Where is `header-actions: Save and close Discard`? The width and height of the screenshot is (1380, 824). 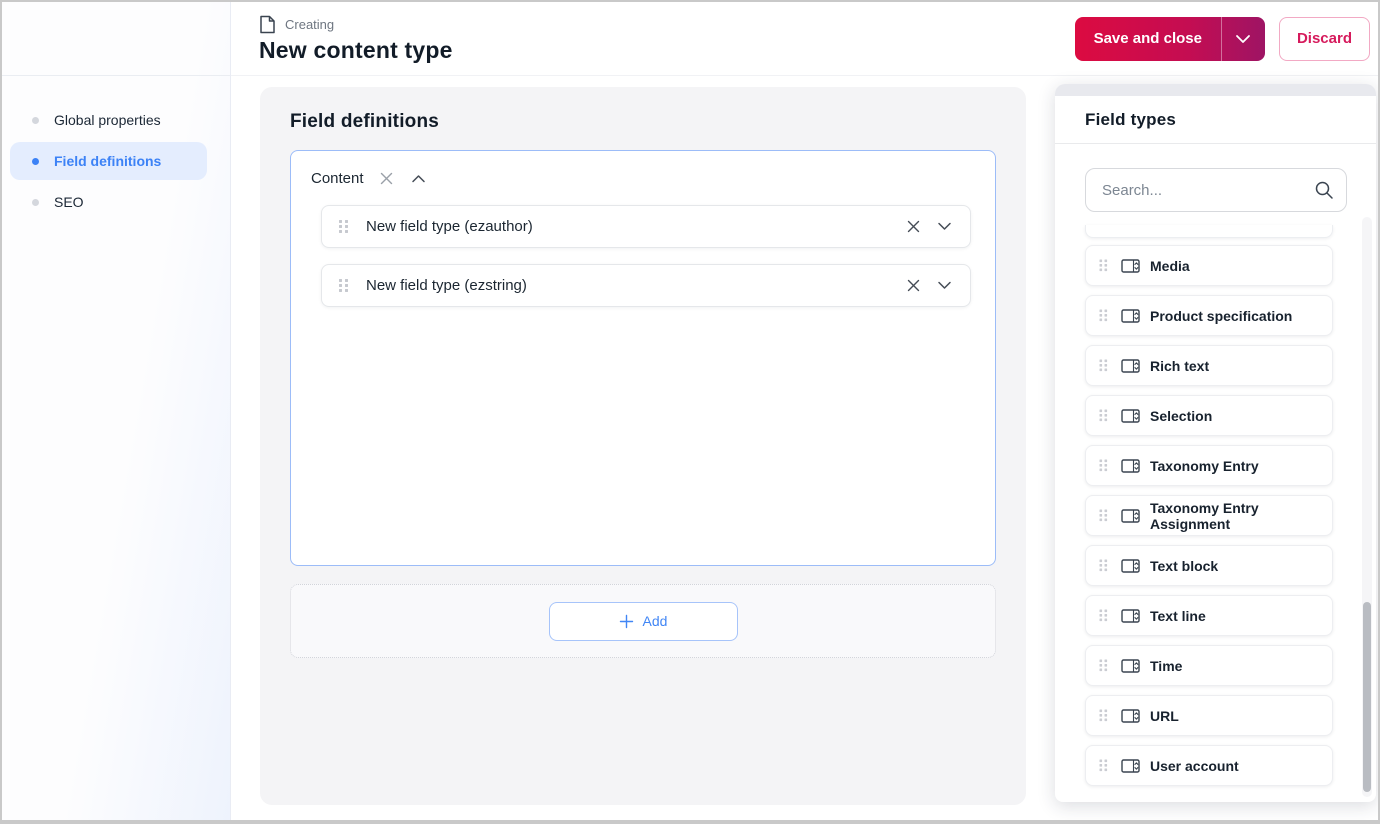
header-actions: Save and close Discard is located at coordinates (1226, 38).